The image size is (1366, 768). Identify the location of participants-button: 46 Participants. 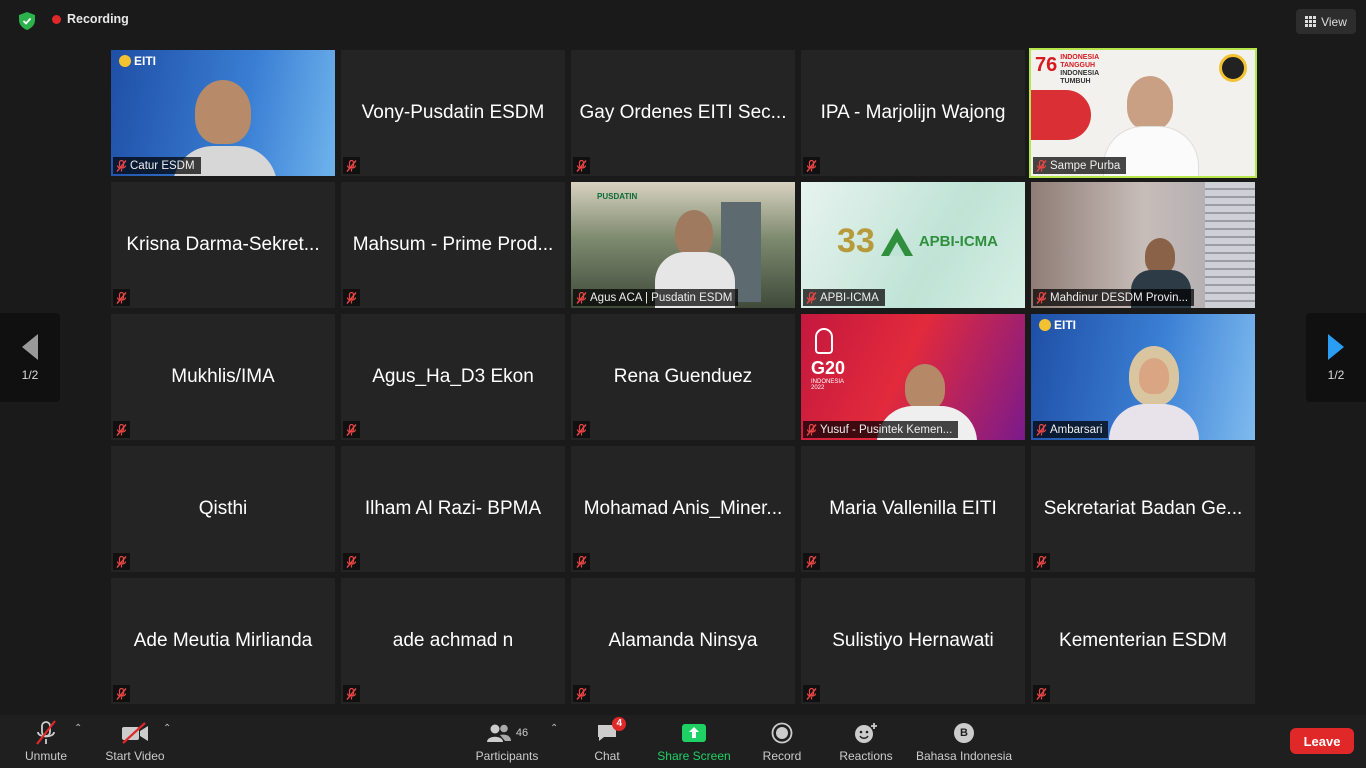
(507, 741).